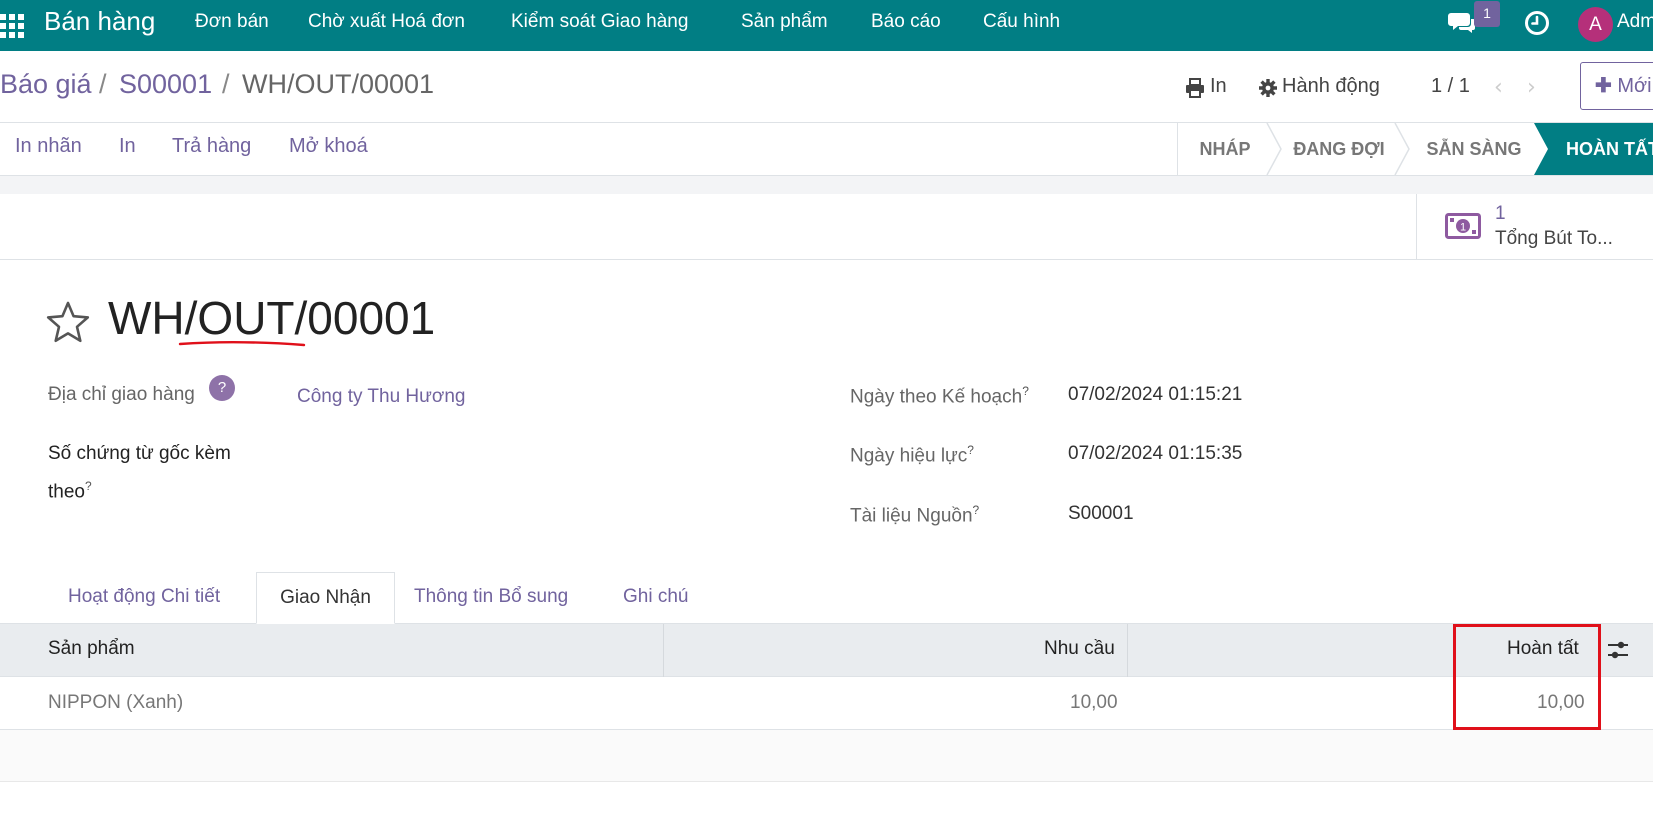 The width and height of the screenshot is (1653, 825). What do you see at coordinates (1339, 149) in the screenshot?
I see `stage-waiting: ĐANG ĐỢI` at bounding box center [1339, 149].